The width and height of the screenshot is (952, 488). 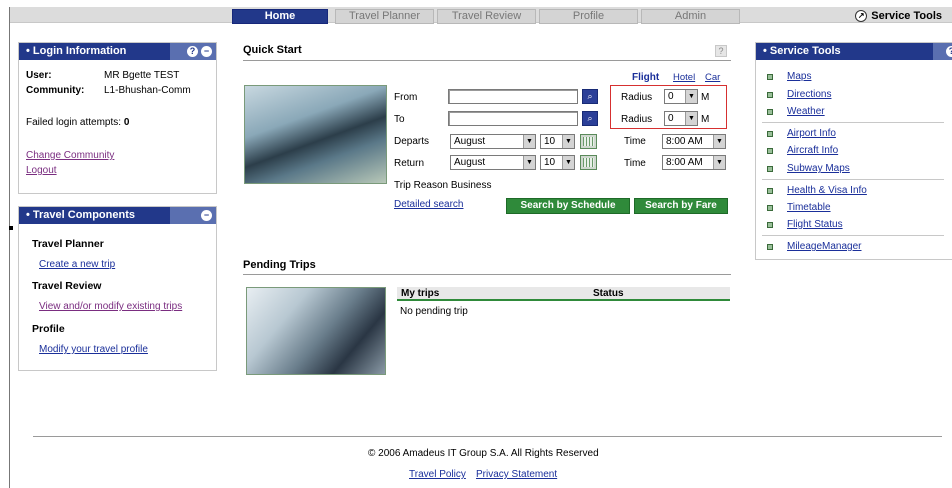 I want to click on service-item-timetable: Timetable, so click(x=799, y=207).